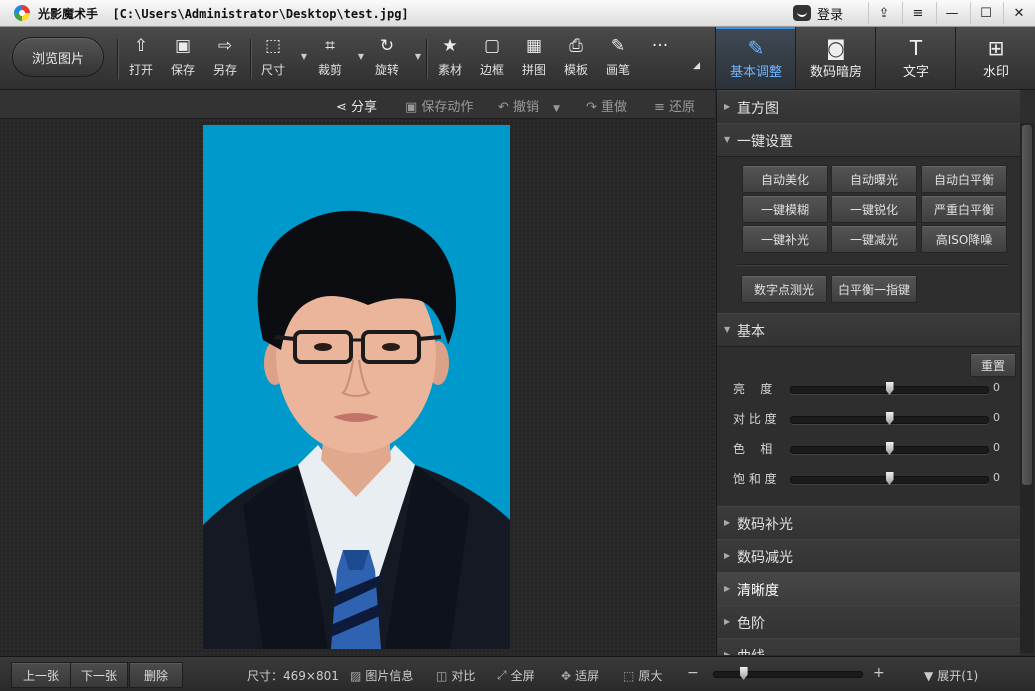  What do you see at coordinates (618, 46) in the screenshot?
I see `brush-icon: ✎` at bounding box center [618, 46].